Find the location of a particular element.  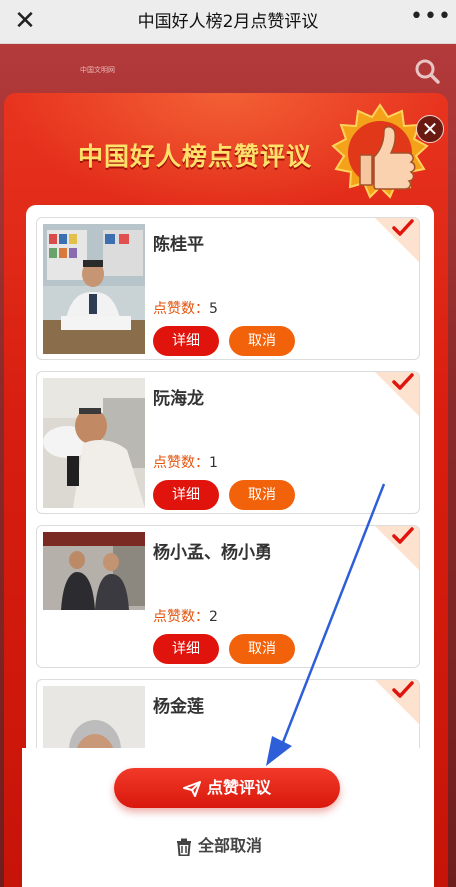

vote-submit-button: 点赞评议 is located at coordinates (227, 788).